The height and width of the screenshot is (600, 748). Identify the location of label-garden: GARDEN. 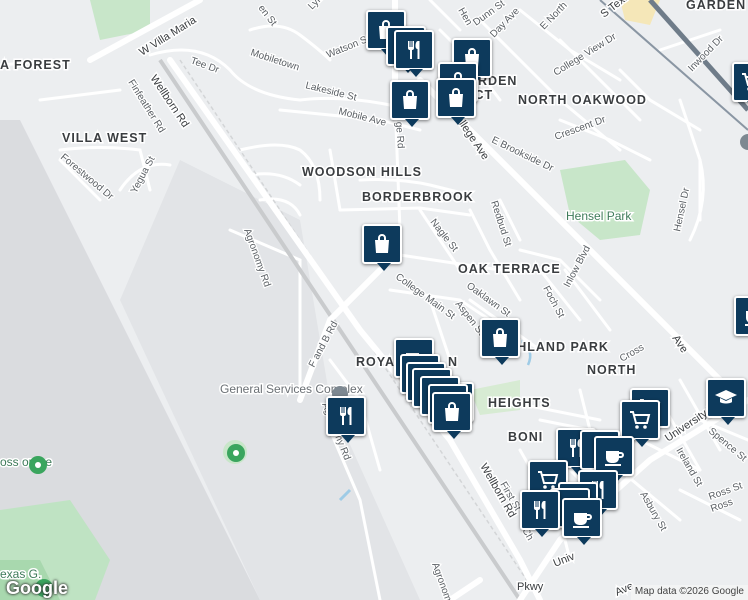
(716, 6).